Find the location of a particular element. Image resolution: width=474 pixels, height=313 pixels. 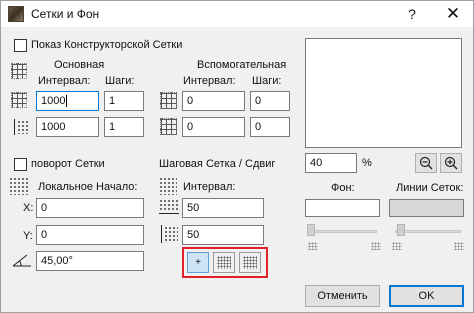

origin-y-field: 0 is located at coordinates (90, 235).